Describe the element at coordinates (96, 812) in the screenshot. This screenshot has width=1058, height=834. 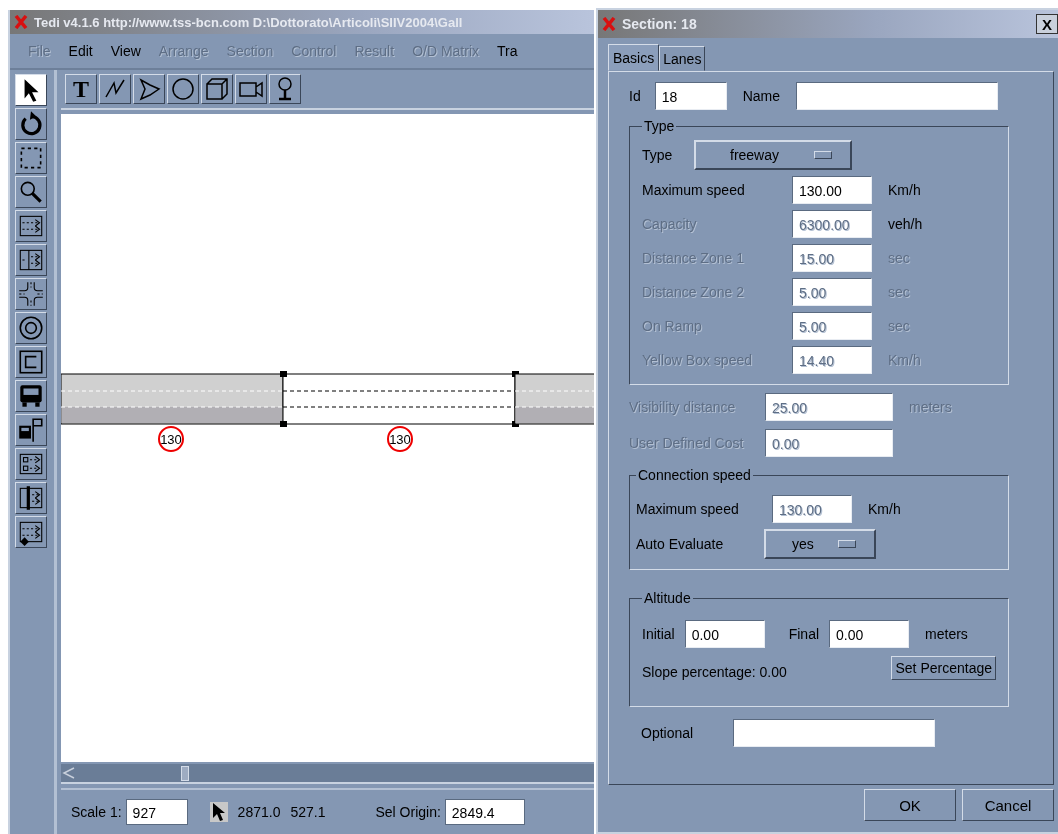
I see `scale-label: Scale 1:` at that location.